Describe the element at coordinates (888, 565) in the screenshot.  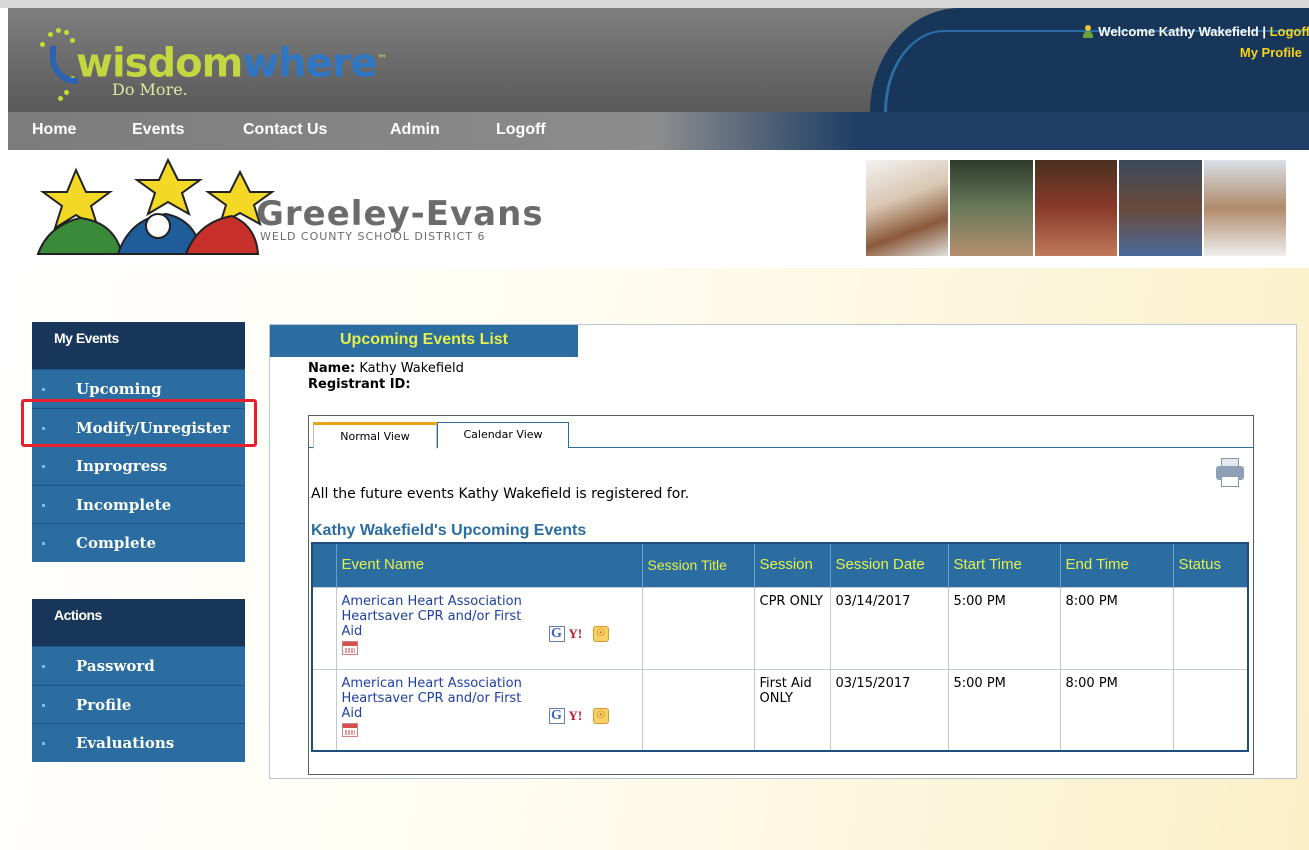
I see `column-header-session-date: Session Date` at that location.